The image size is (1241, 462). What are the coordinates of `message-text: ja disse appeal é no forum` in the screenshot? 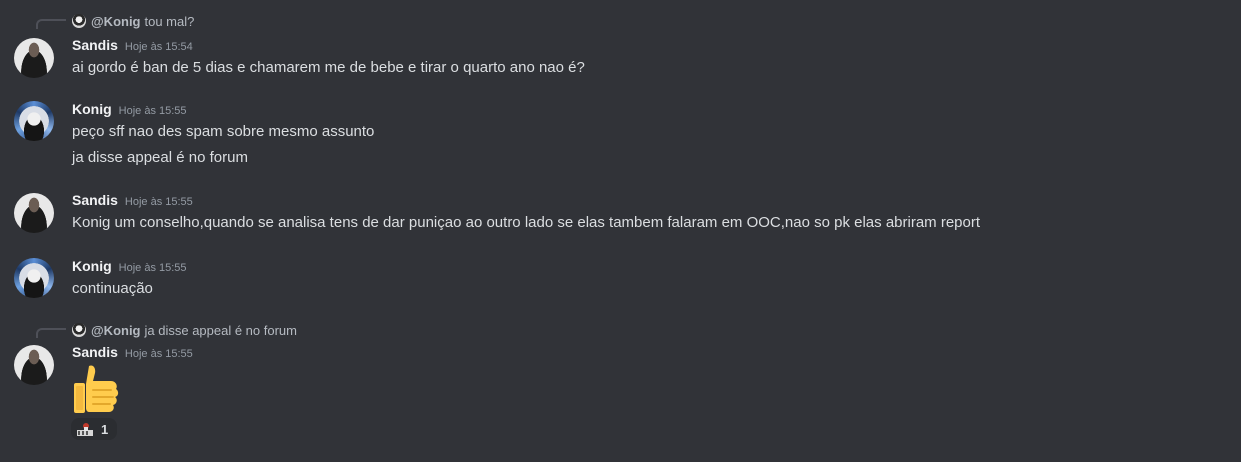 It's located at (160, 157).